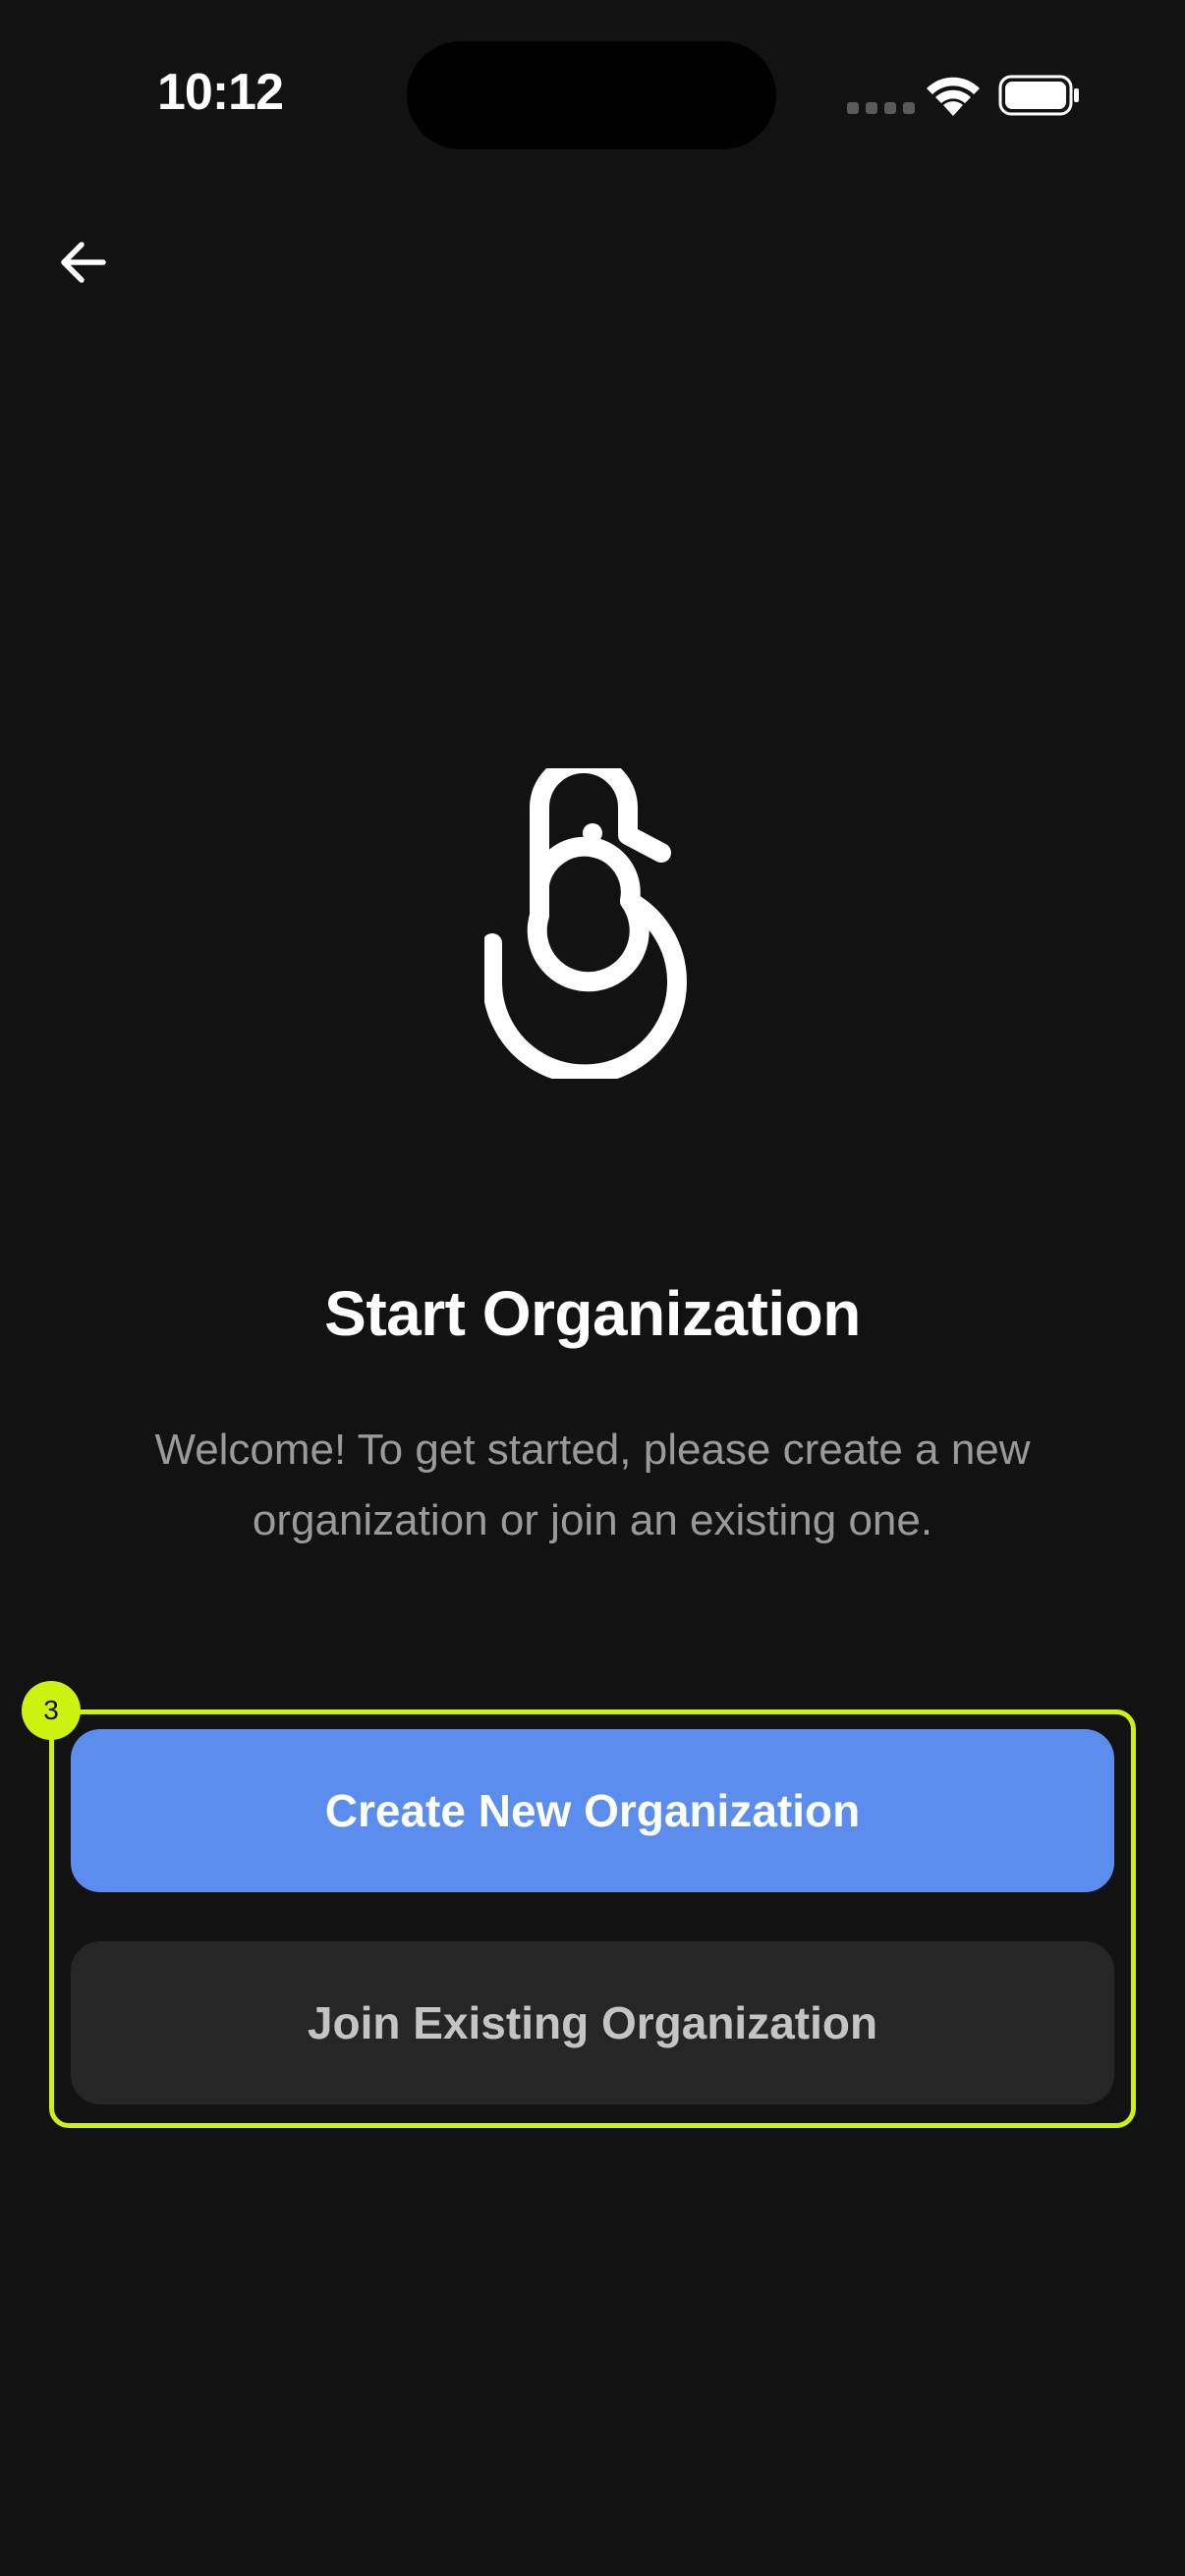  What do you see at coordinates (586, 923) in the screenshot?
I see `swan-logo-icon` at bounding box center [586, 923].